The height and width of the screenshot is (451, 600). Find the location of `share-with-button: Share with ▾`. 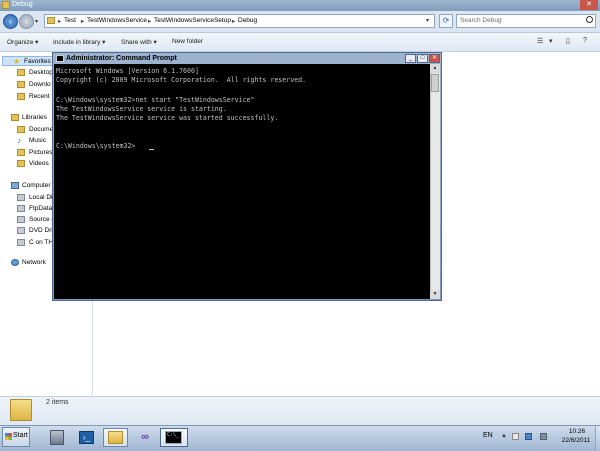

share-with-button: Share with ▾ is located at coordinates (139, 42).